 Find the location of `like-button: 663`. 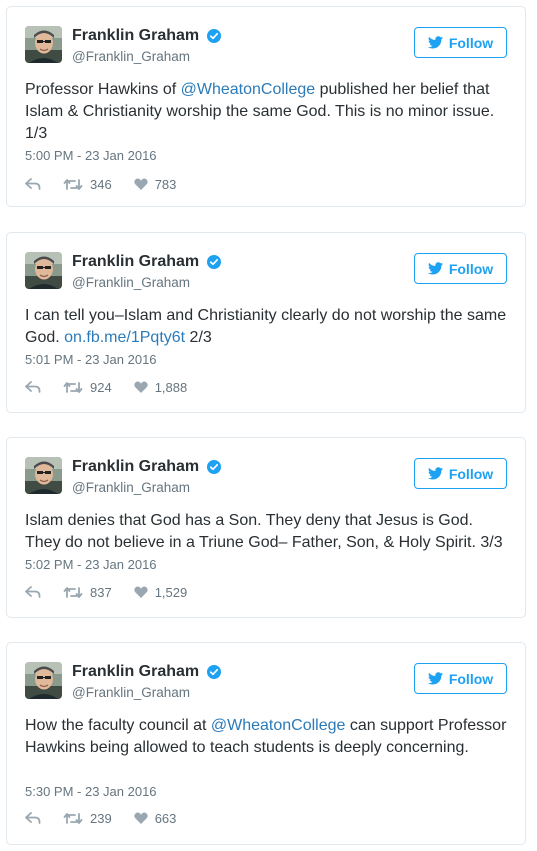

like-button: 663 is located at coordinates (155, 818).